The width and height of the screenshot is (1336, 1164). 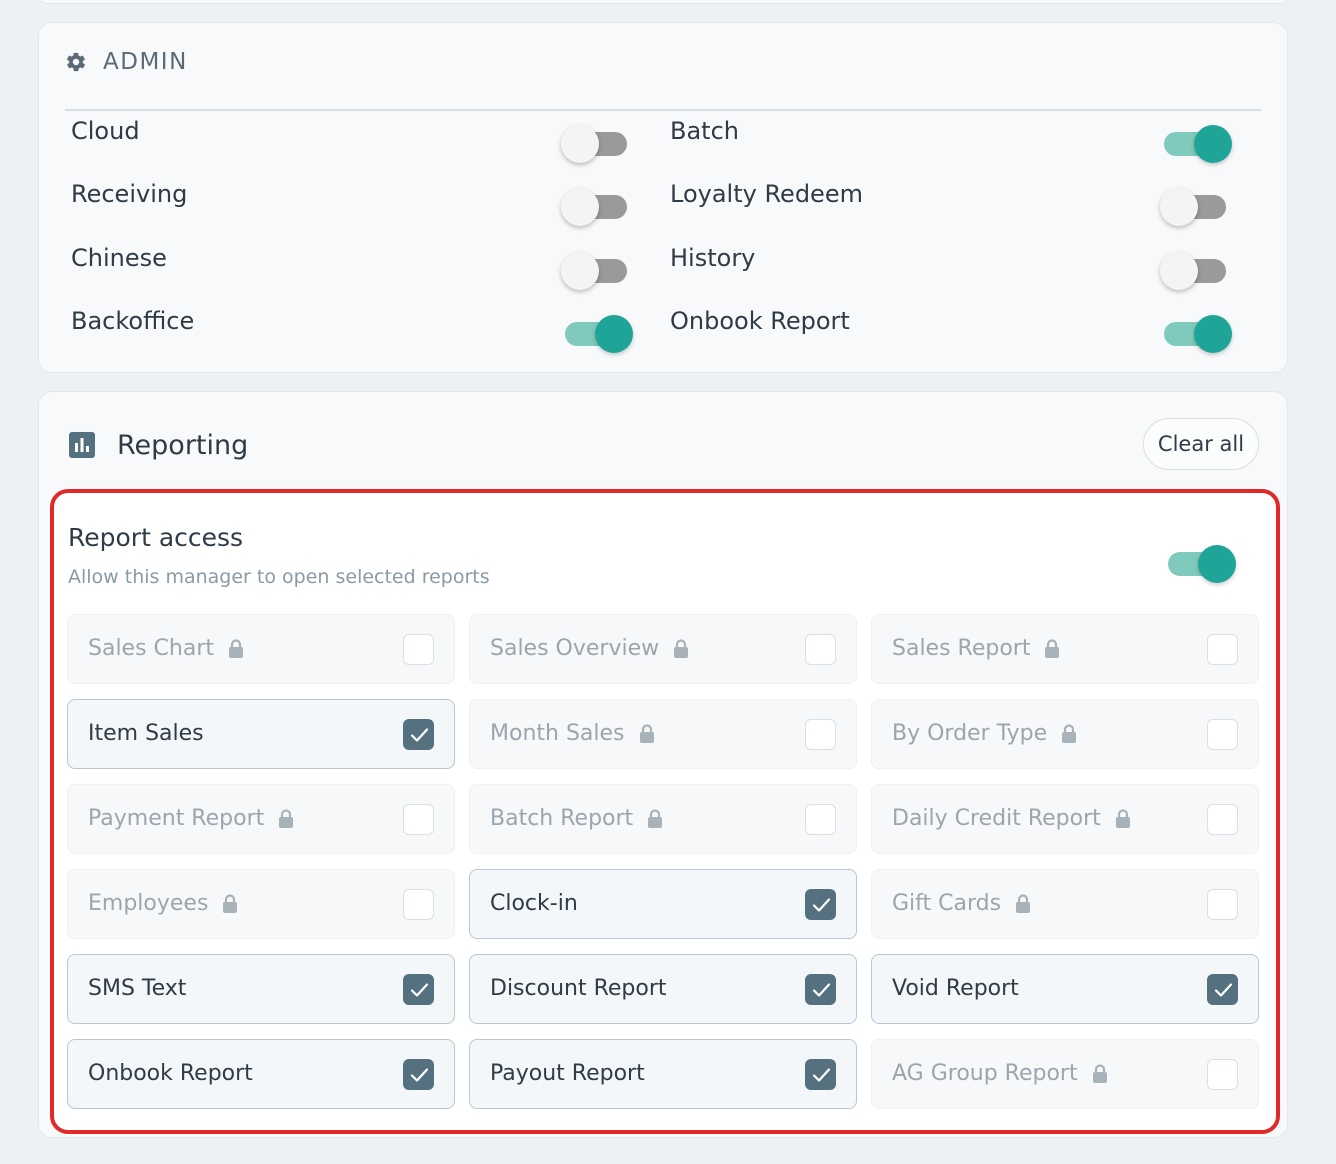 I want to click on report-item-daily-credit-report: Daily Credit Report, so click(x=1065, y=819).